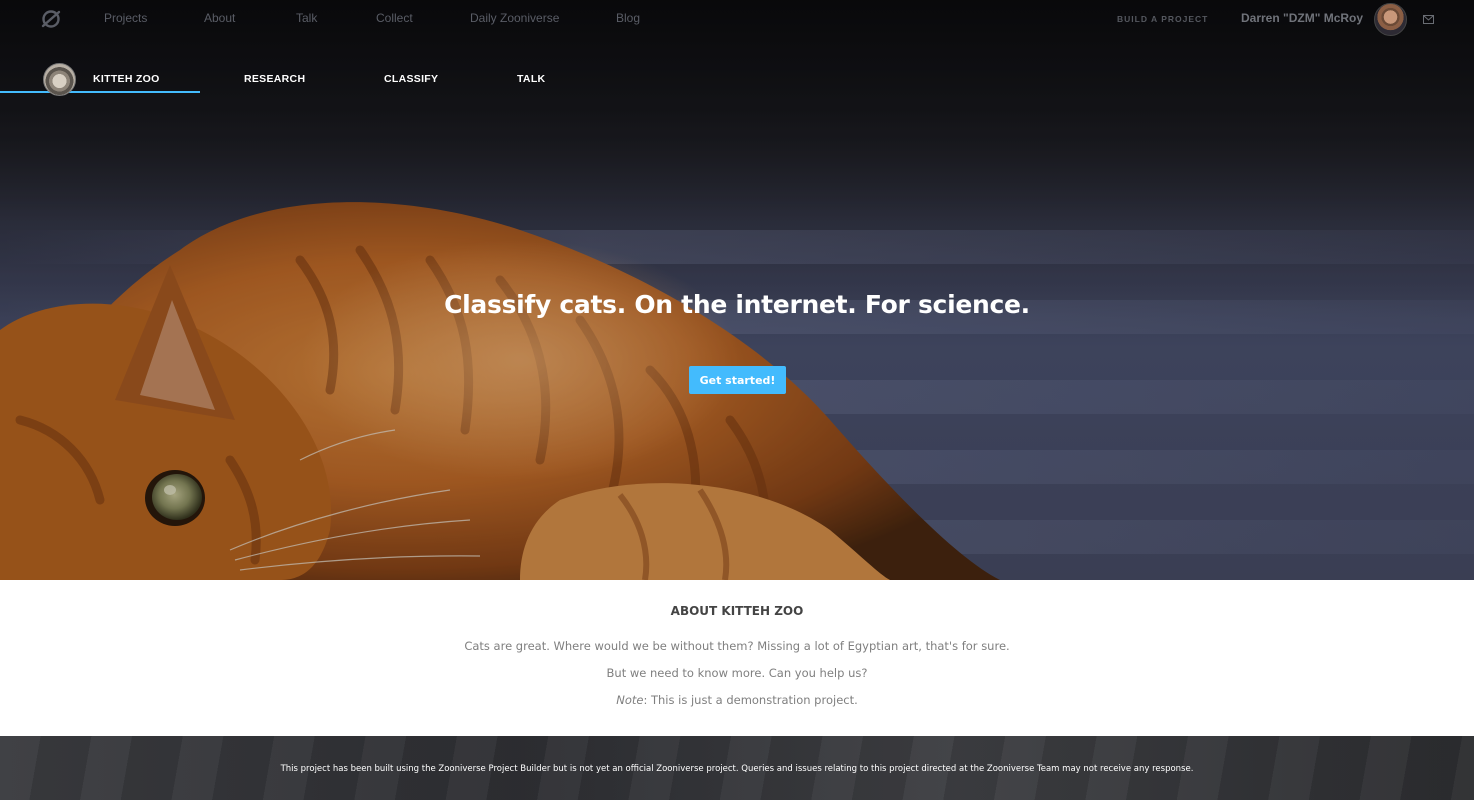  I want to click on project-title: KITTEH ZOO, so click(126, 79).